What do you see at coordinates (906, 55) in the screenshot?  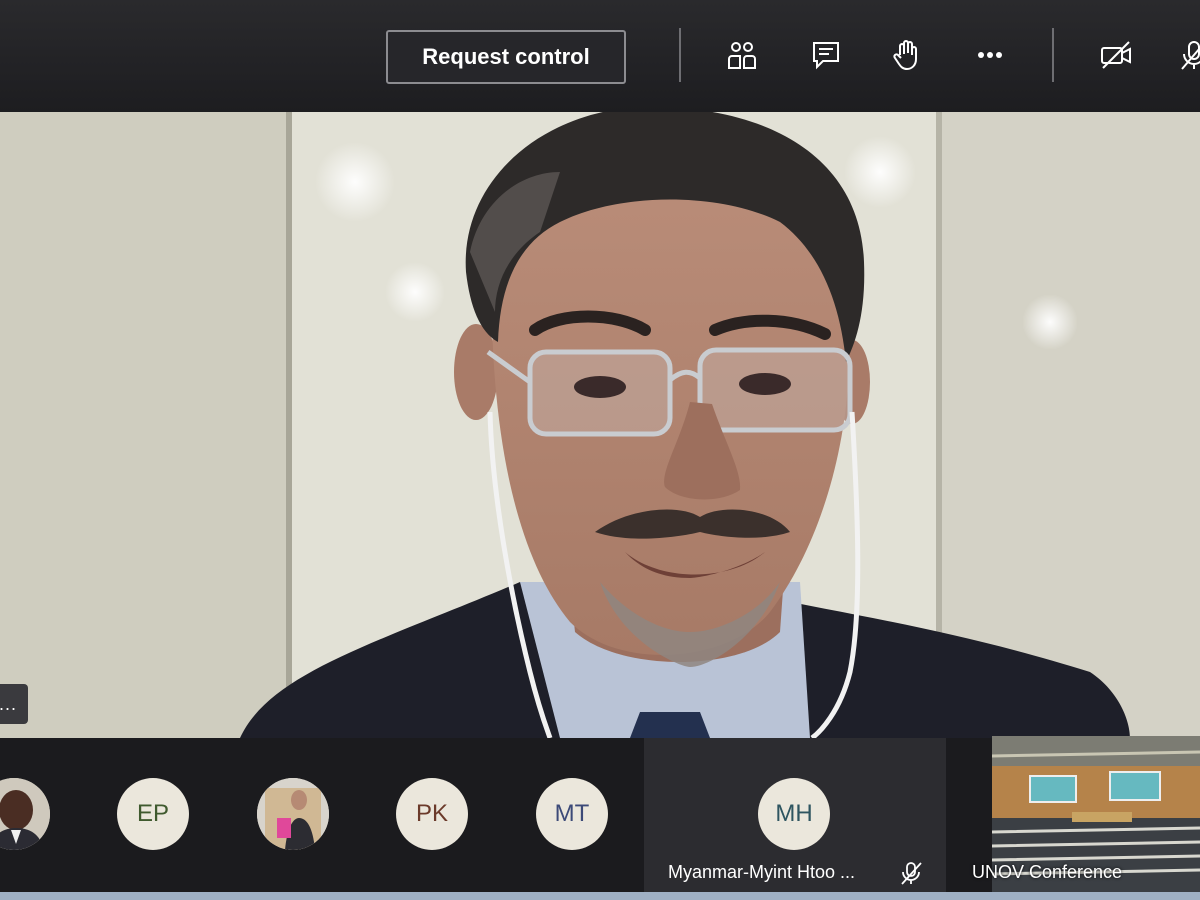 I see `raise-hand-icon` at bounding box center [906, 55].